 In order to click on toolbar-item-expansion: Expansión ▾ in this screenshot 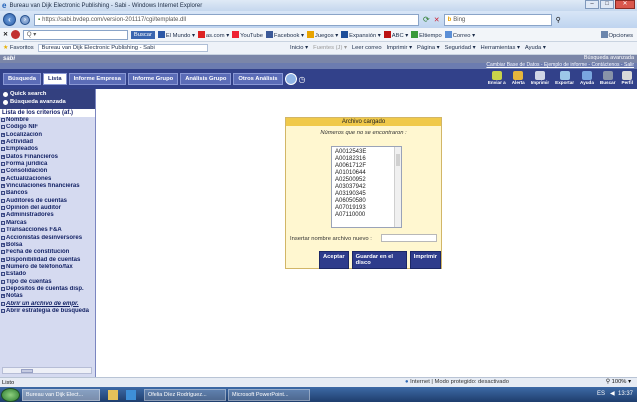, I will do `click(361, 34)`.